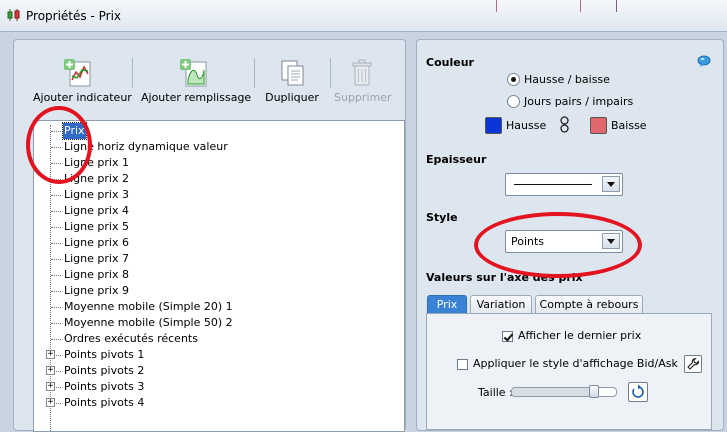 The width and height of the screenshot is (727, 432). I want to click on add-fill-label: Ajouter remplissage, so click(196, 97).